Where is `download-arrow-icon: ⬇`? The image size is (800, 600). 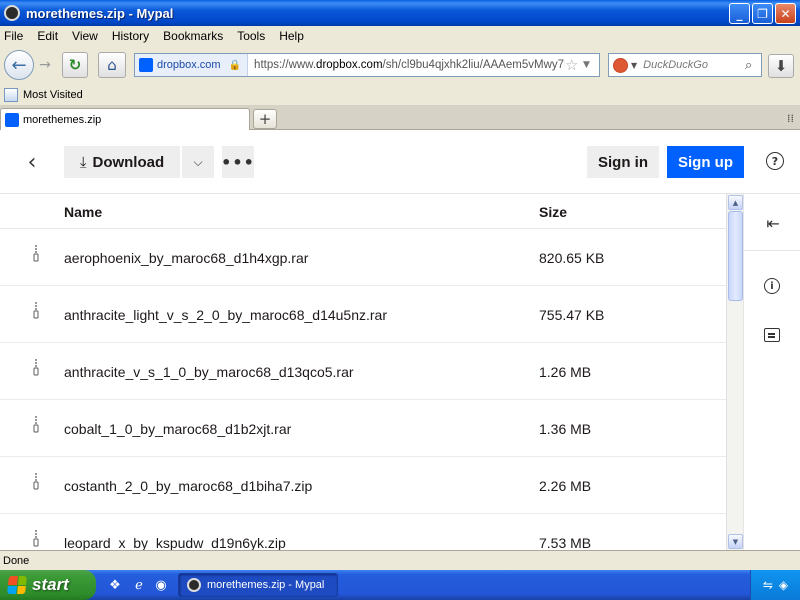 download-arrow-icon: ⬇ is located at coordinates (781, 66).